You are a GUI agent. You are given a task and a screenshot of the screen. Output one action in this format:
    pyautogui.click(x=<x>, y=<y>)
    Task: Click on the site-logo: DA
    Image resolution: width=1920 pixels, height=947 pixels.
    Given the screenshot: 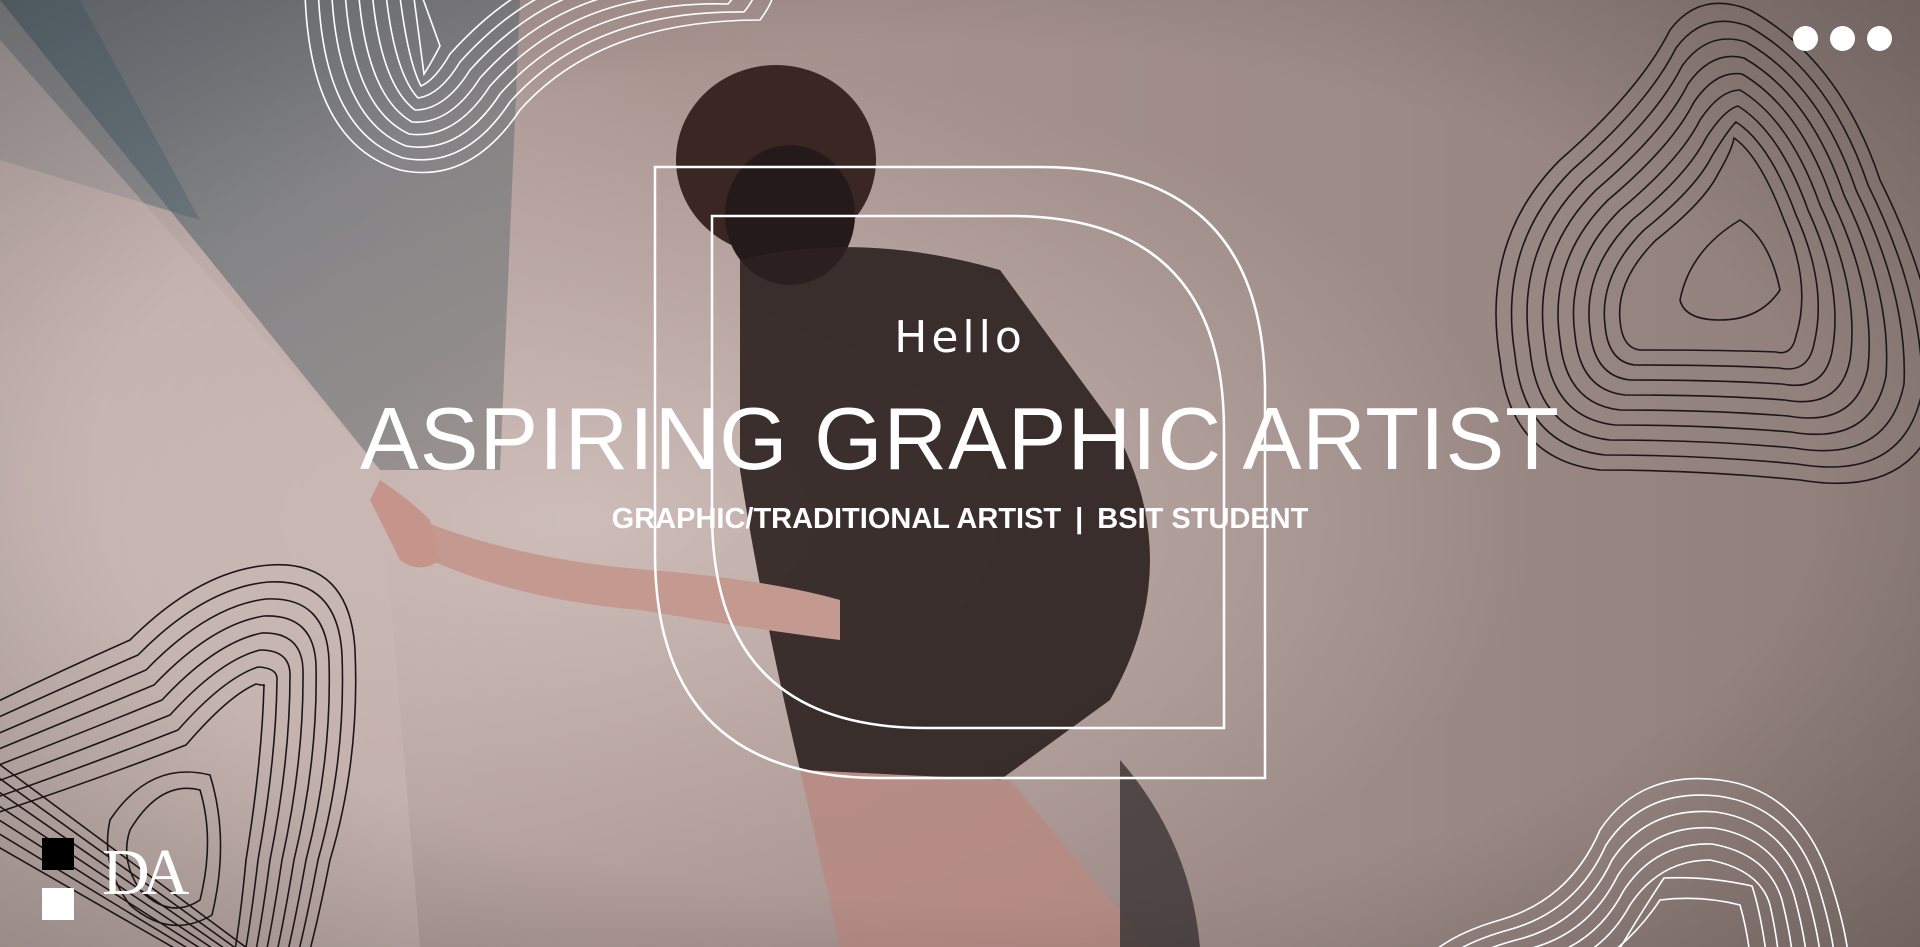 What is the action you would take?
    pyautogui.click(x=115, y=879)
    